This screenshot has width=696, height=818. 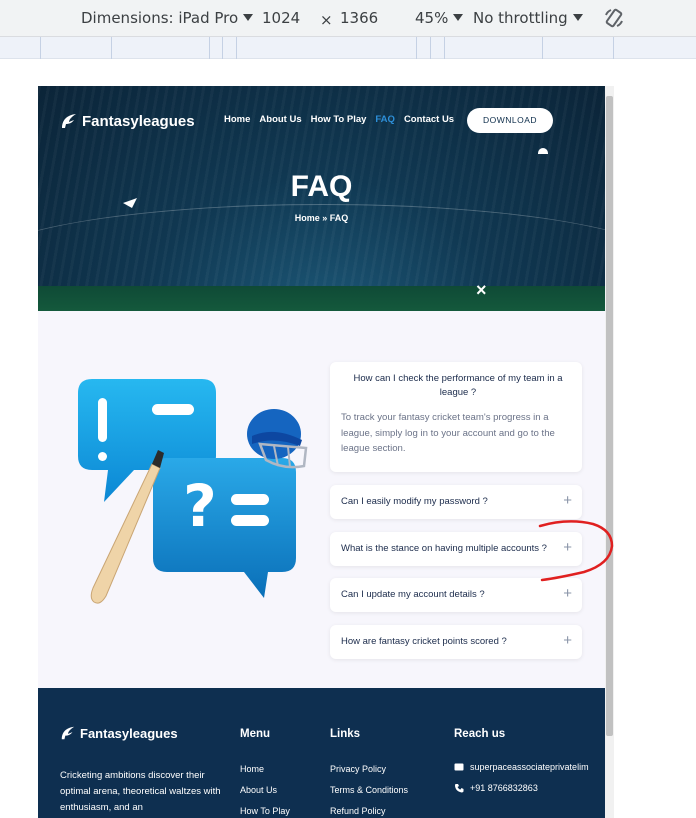 What do you see at coordinates (528, 18) in the screenshot?
I see `throttling-select: No throttling` at bounding box center [528, 18].